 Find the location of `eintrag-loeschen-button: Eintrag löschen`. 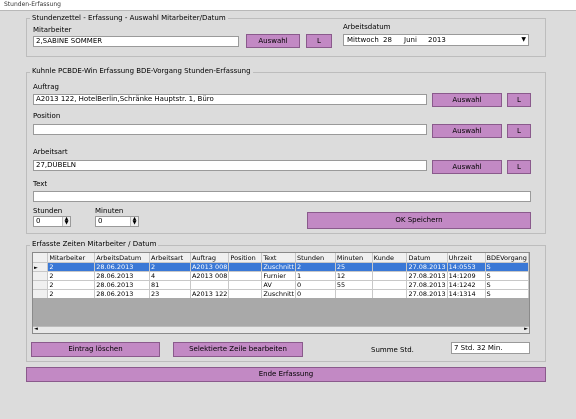

eintrag-loeschen-button: Eintrag löschen is located at coordinates (95, 349).